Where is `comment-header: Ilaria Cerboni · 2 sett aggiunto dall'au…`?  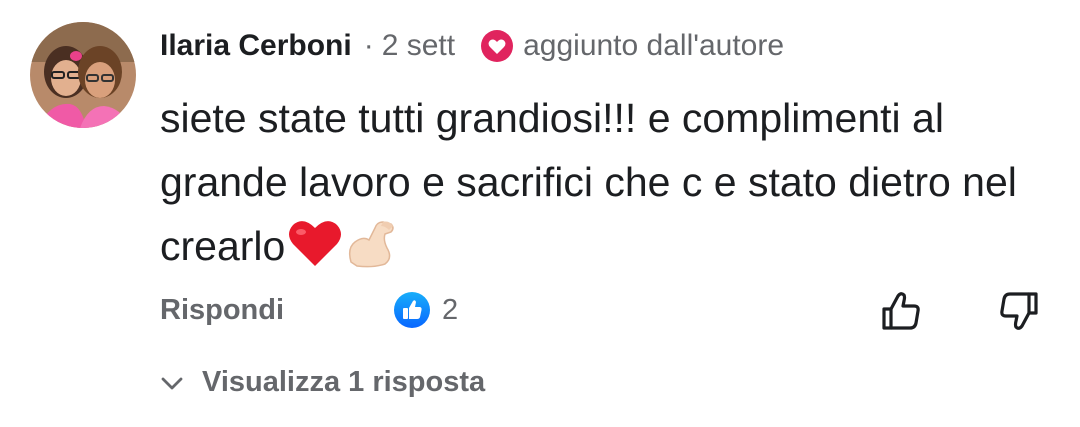 comment-header: Ilaria Cerboni · 2 sett aggiunto dall'au… is located at coordinates (472, 46).